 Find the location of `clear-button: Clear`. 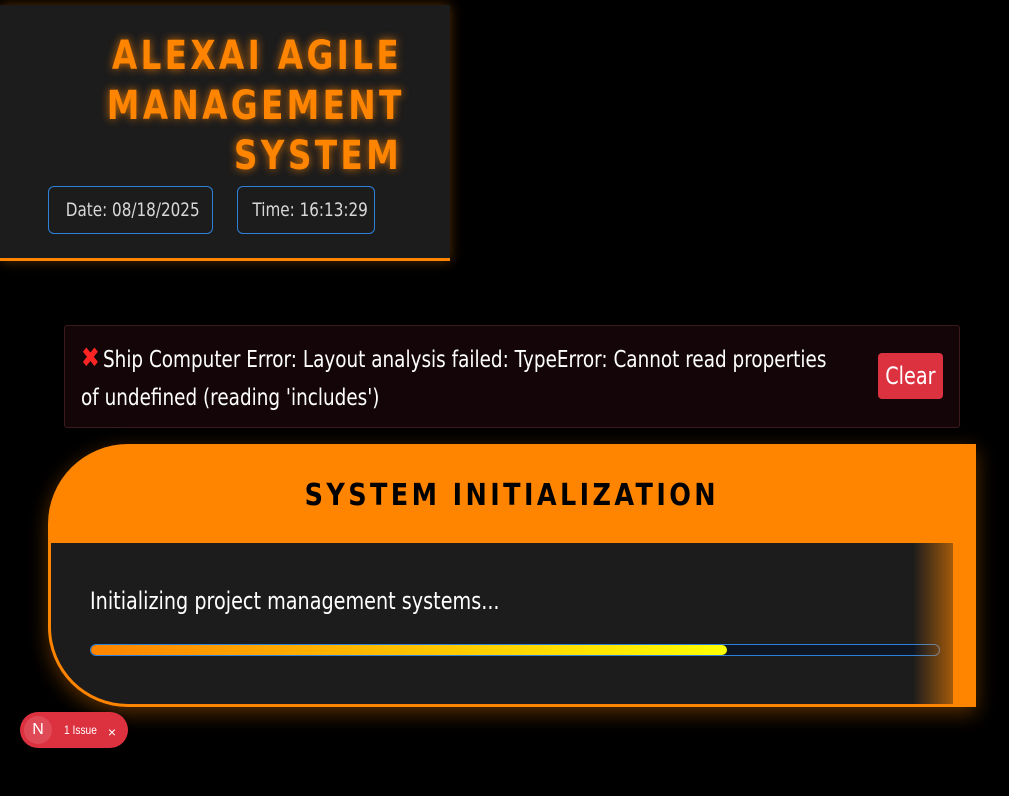

clear-button: Clear is located at coordinates (910, 376).